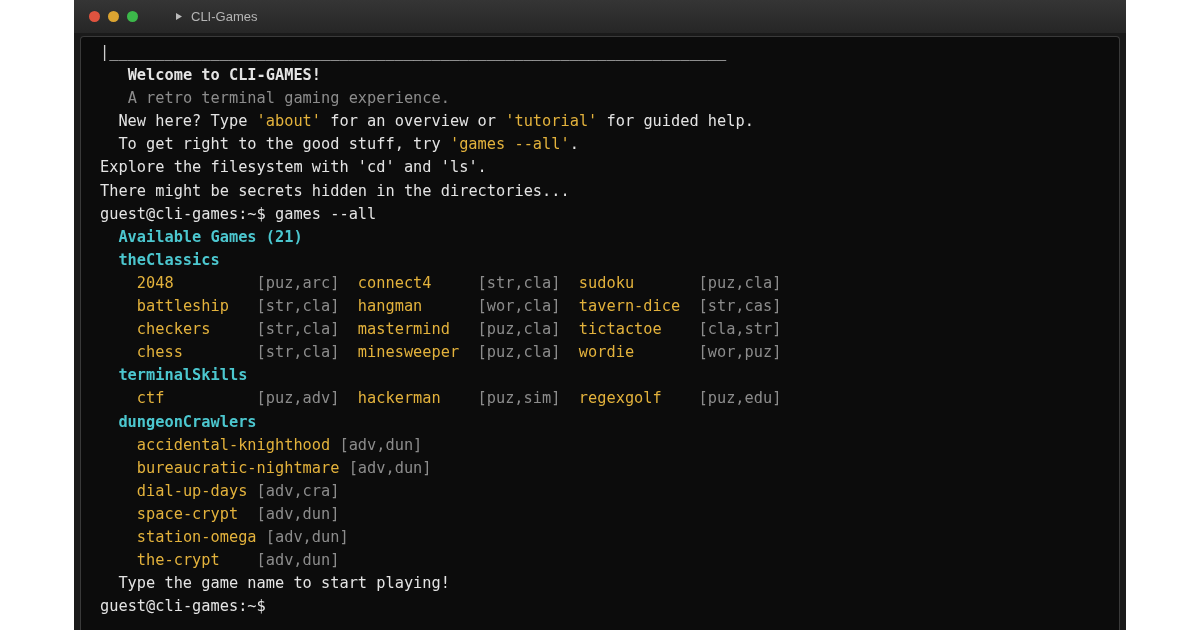 The width and height of the screenshot is (1200, 630). What do you see at coordinates (238, 468) in the screenshot?
I see `game-name: bureaucratic-nightmare` at bounding box center [238, 468].